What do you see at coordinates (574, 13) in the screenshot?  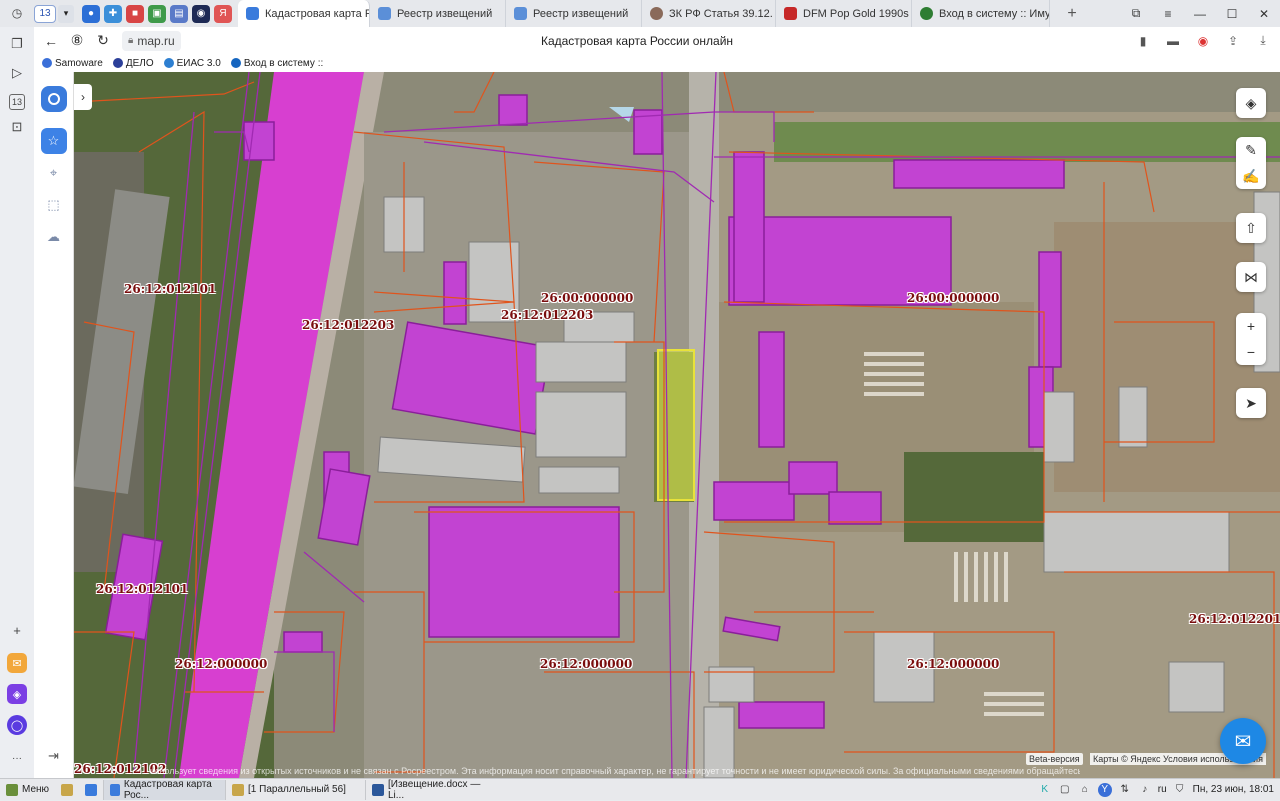 I see `tab-registry-2: Реестр извещений` at bounding box center [574, 13].